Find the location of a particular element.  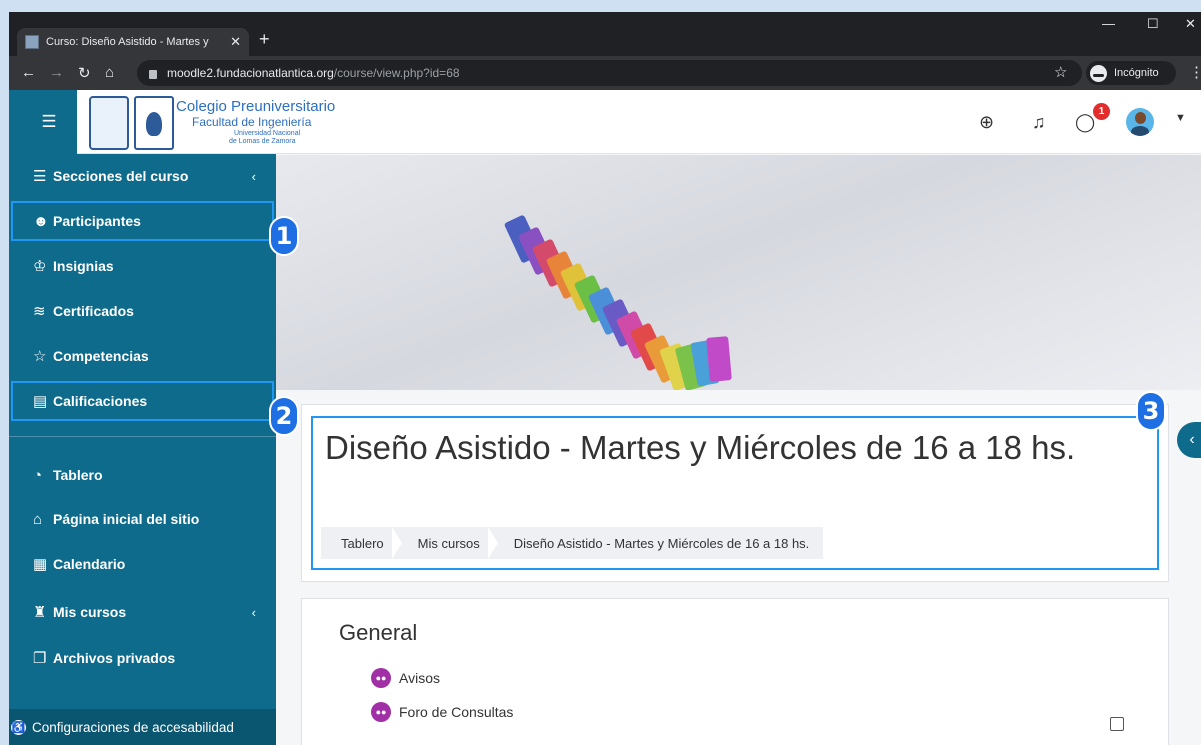

activity-label: Avisos is located at coordinates (419, 678).